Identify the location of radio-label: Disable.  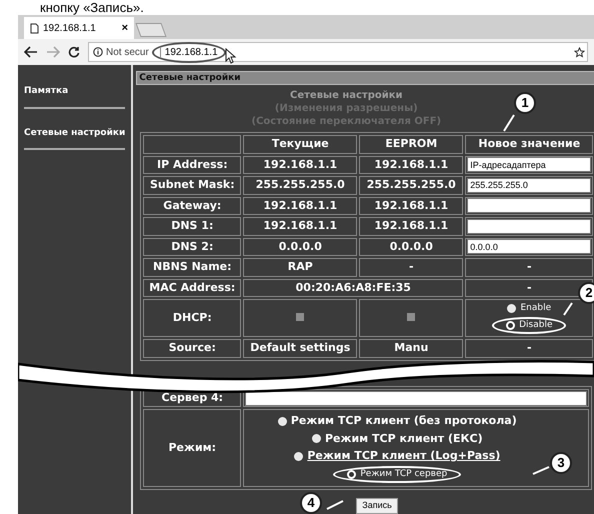
(535, 325).